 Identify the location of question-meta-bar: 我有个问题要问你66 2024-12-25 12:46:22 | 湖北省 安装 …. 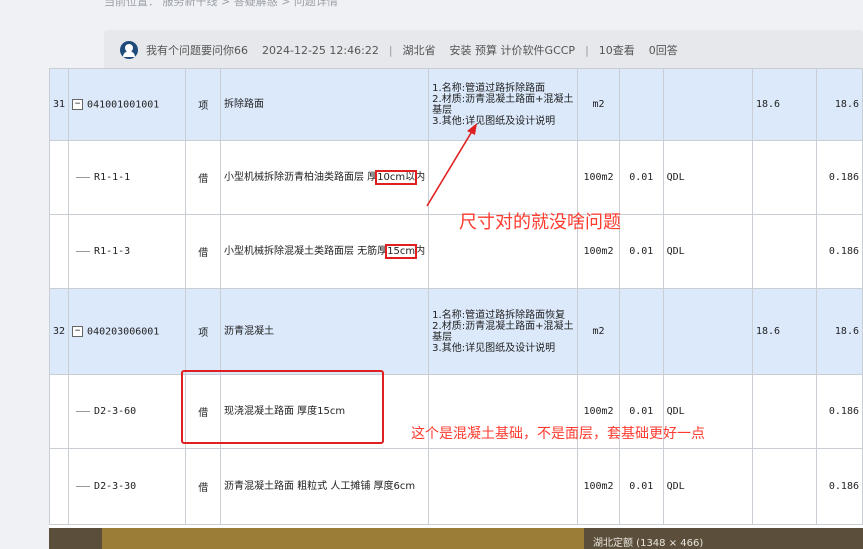
(483, 50).